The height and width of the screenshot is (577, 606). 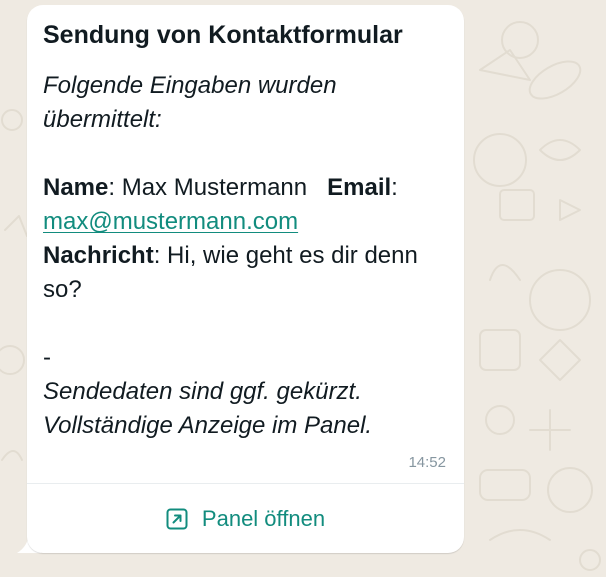 I want to click on open-panel-button: Panel öffnen, so click(x=245, y=518).